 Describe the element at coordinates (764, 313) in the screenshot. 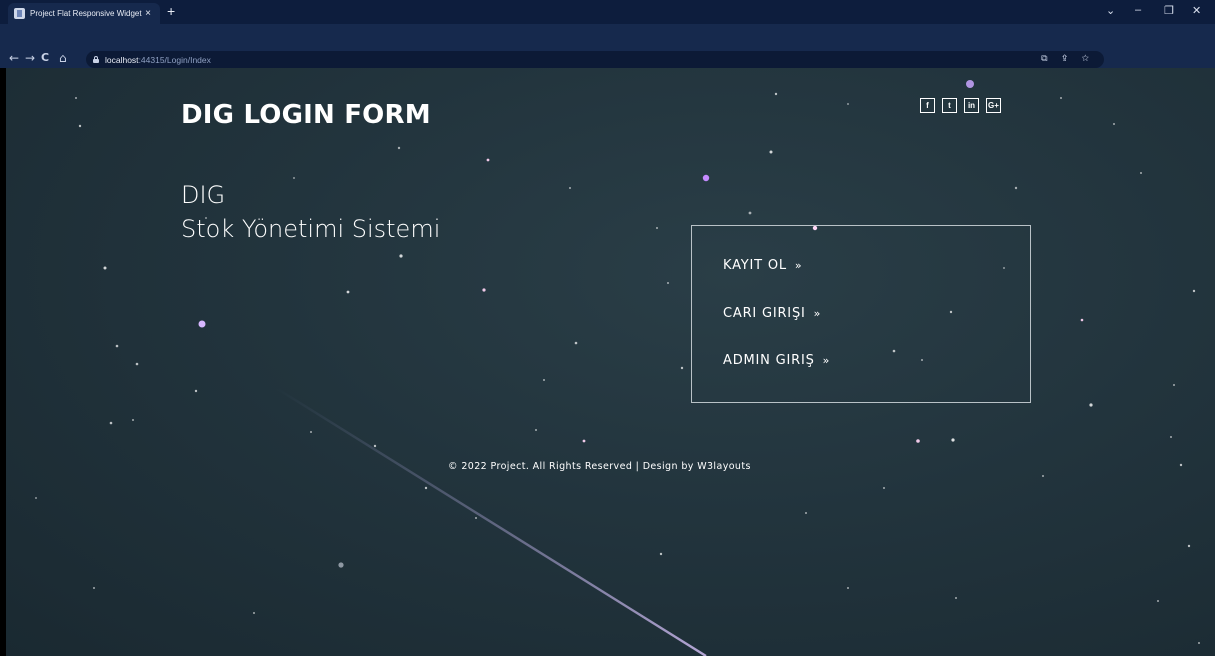

I see `customer-login-label: CARI GIRIŞI` at that location.